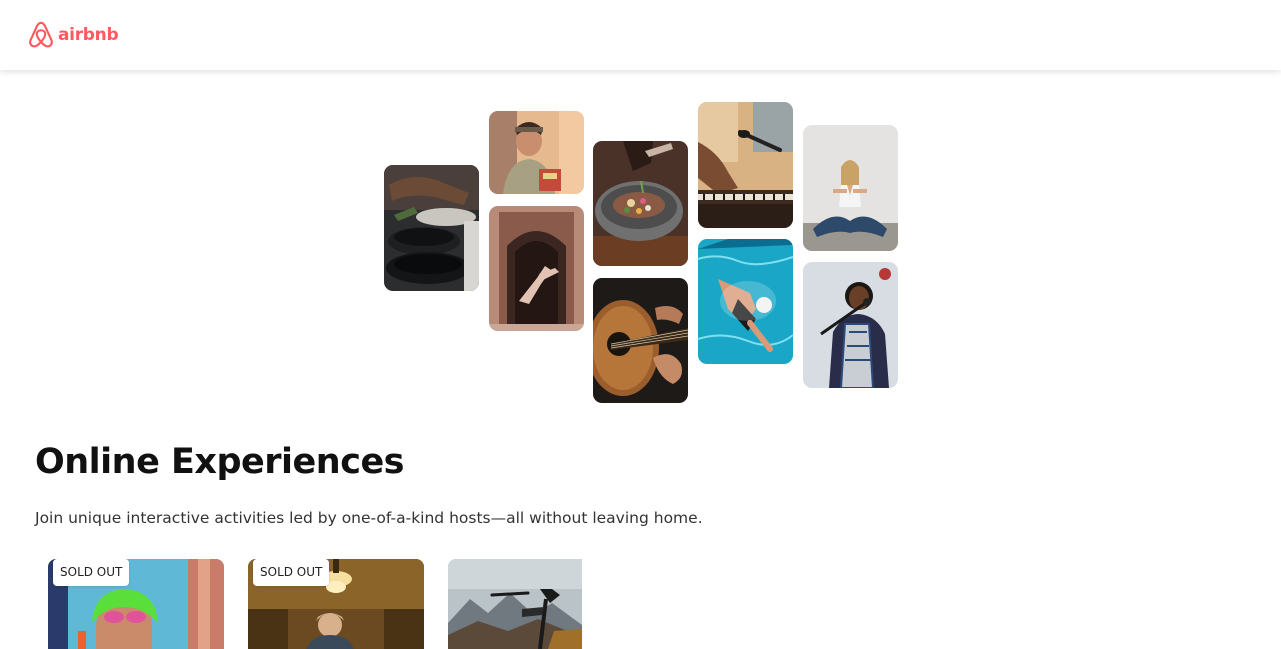 This screenshot has width=1281, height=649. I want to click on singer-photo, so click(850, 325).